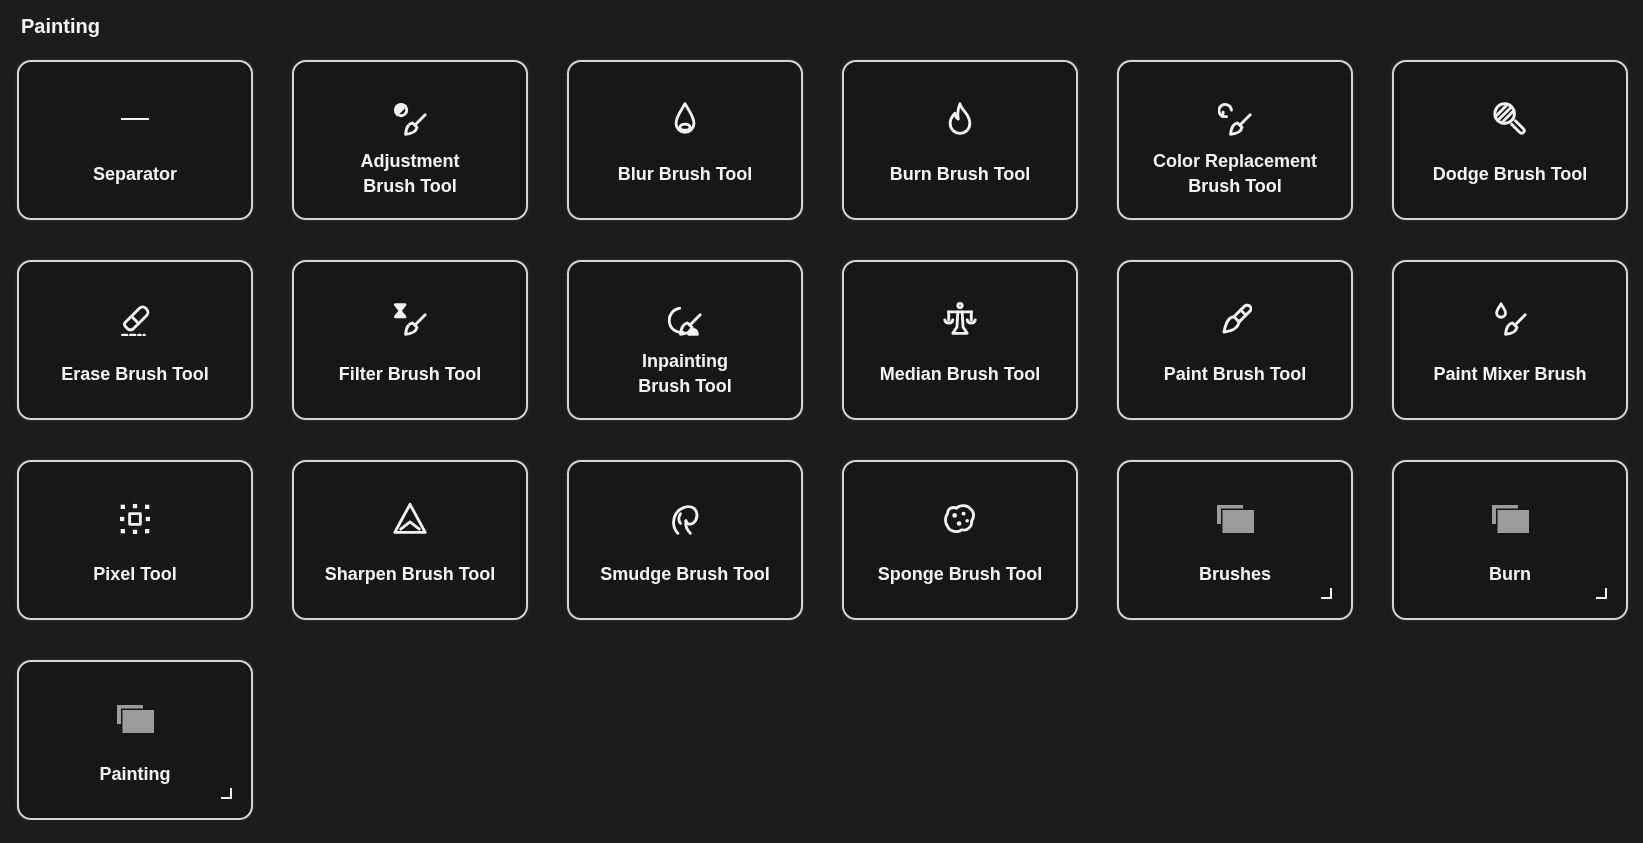 This screenshot has height=843, width=1643. What do you see at coordinates (410, 340) in the screenshot?
I see `tool-tile: Filter Brush Tool` at bounding box center [410, 340].